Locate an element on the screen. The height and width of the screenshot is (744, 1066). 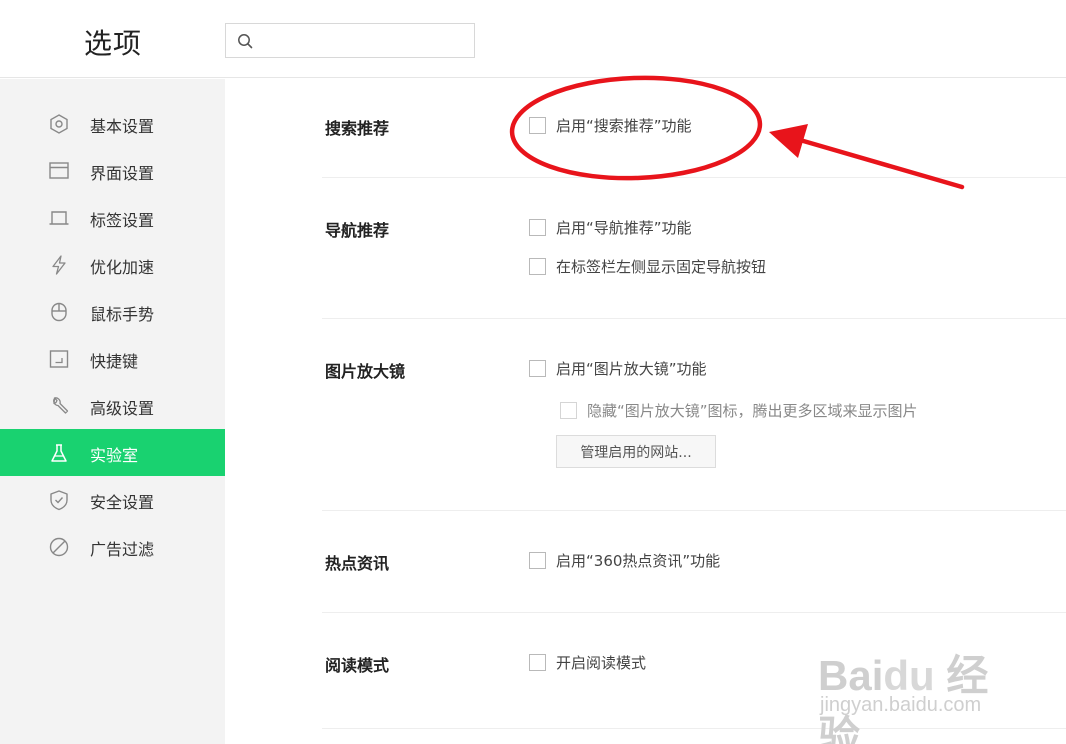
option-enable-search-recommend: 启用“搜索推荐”功能 is located at coordinates (610, 125).